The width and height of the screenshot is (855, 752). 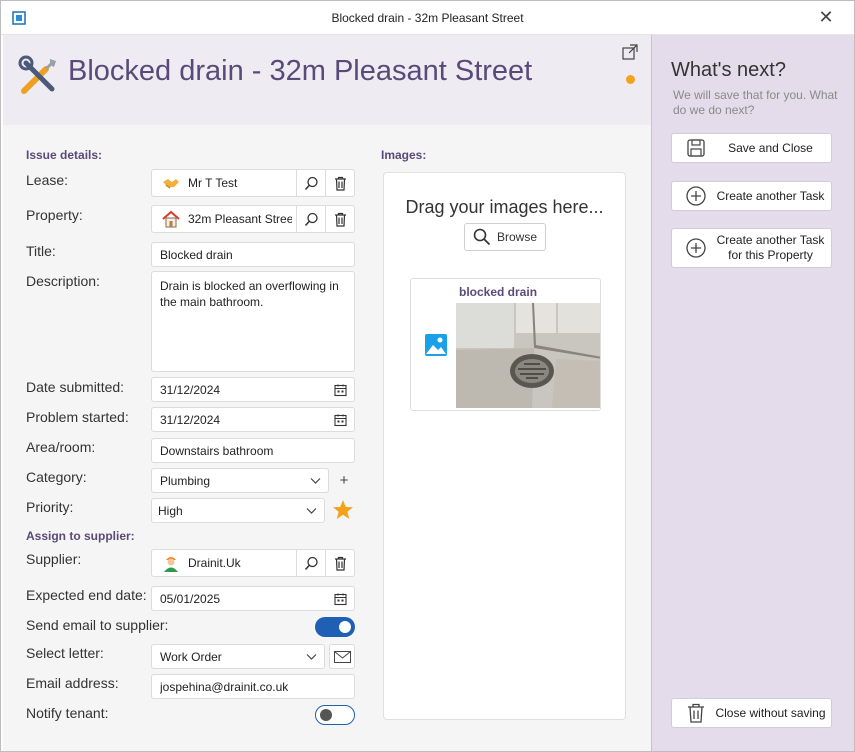 I want to click on lease-search-button, so click(x=310, y=183).